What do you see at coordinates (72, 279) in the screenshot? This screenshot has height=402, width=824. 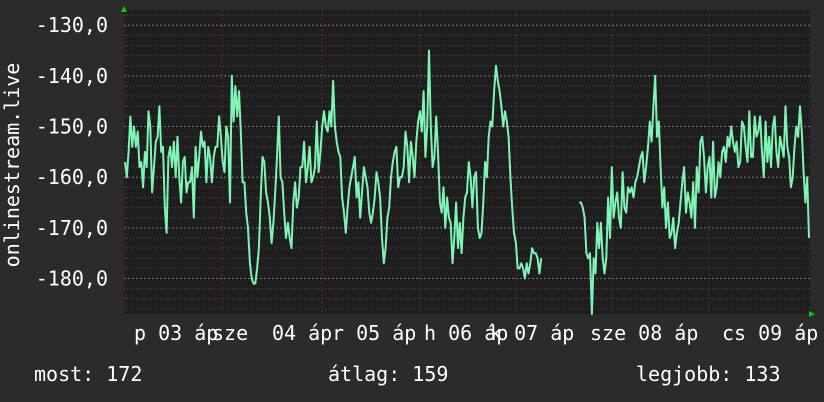 I see `y-tick-label: -180,0` at bounding box center [72, 279].